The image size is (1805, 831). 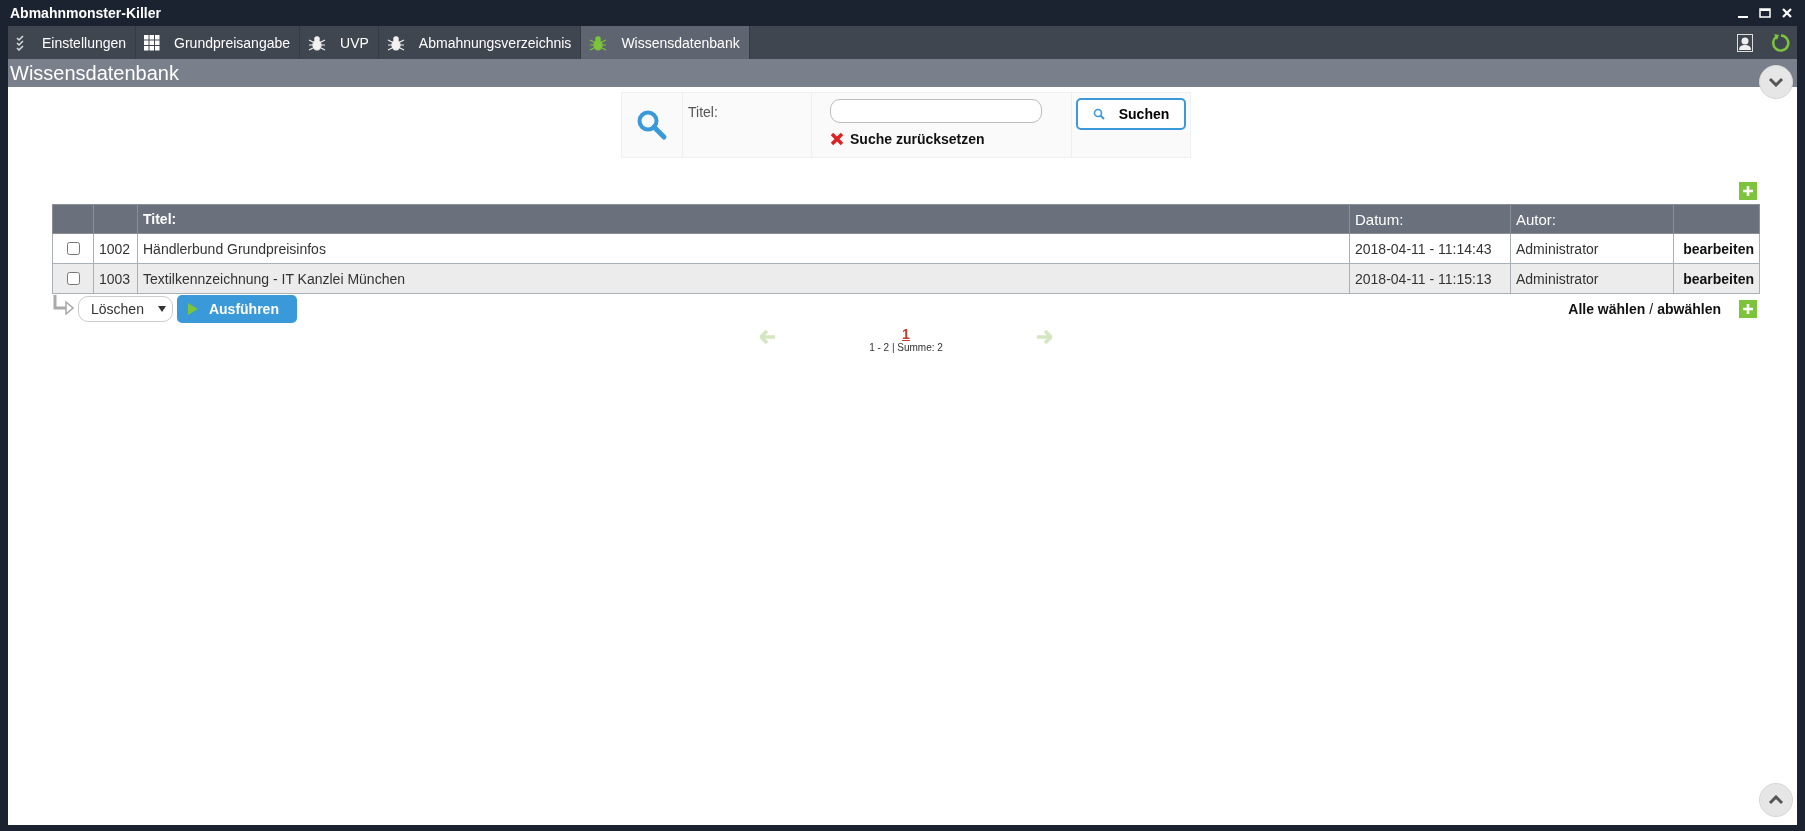 What do you see at coordinates (936, 111) in the screenshot?
I see `title-input` at bounding box center [936, 111].